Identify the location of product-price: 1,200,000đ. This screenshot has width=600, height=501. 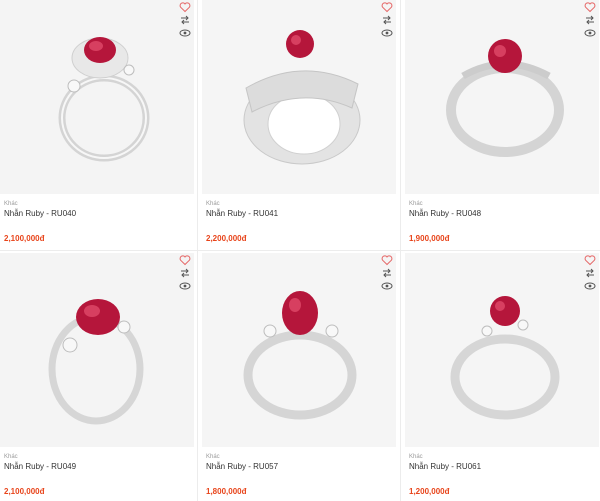
(429, 491).